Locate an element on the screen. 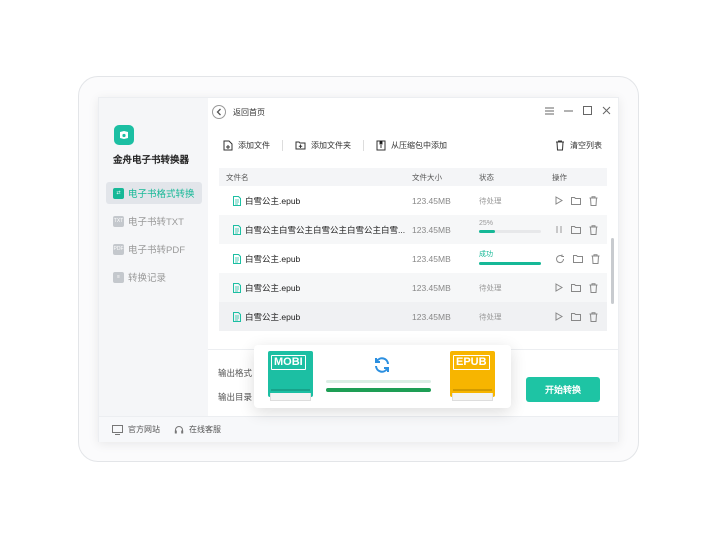 Image resolution: width=716 pixels, height=540 pixels. toolbar: 添加文件 添加文件夹 从压缩包中添加 清空列表 is located at coordinates (413, 145).